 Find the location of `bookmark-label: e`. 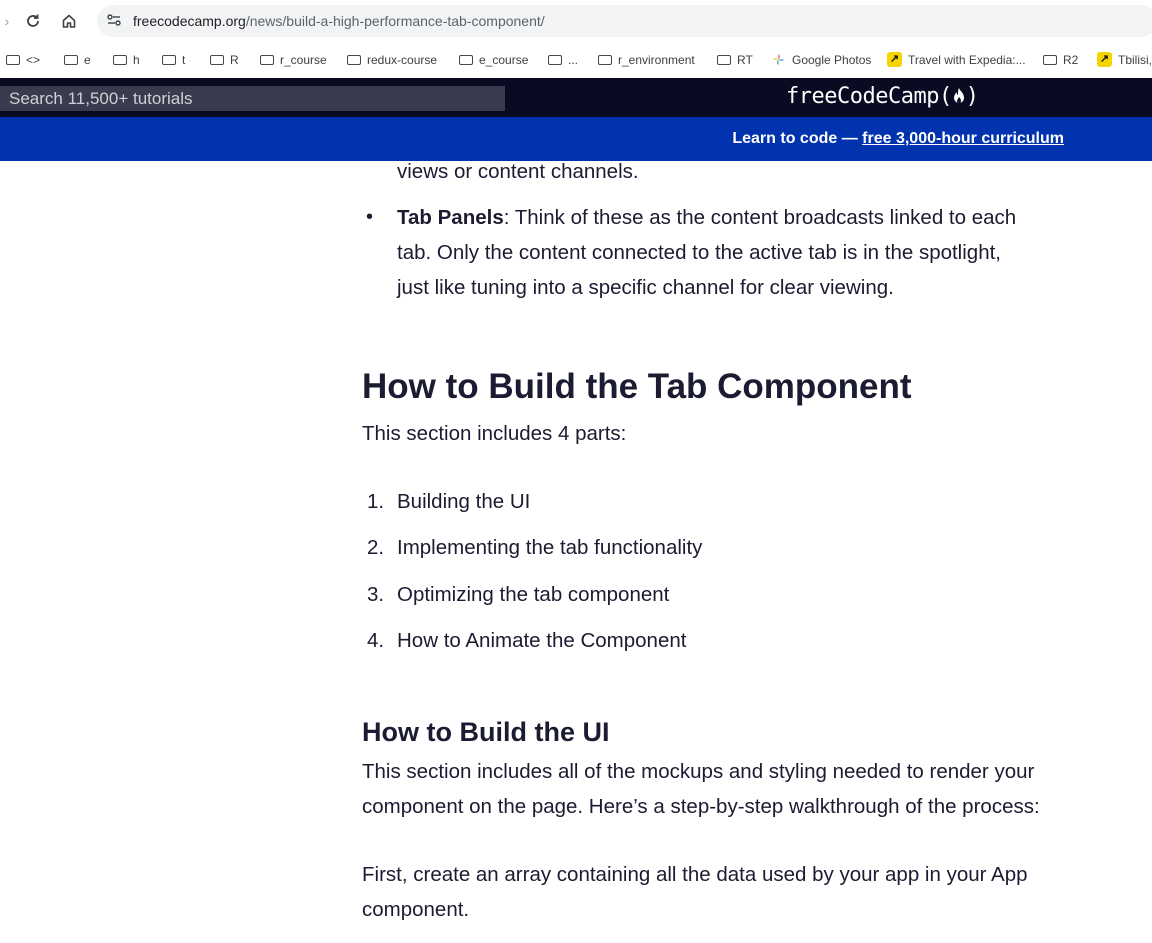

bookmark-label: e is located at coordinates (87, 60).